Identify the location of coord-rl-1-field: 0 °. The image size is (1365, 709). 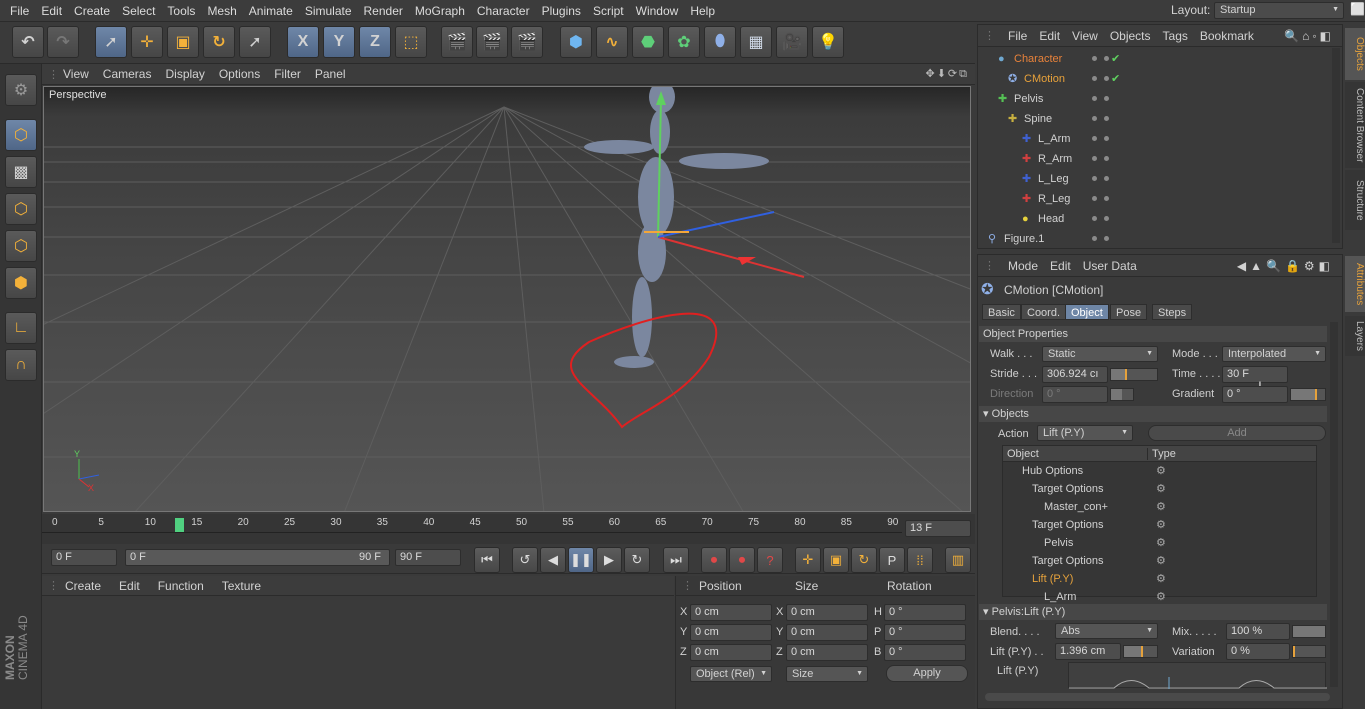
(925, 632).